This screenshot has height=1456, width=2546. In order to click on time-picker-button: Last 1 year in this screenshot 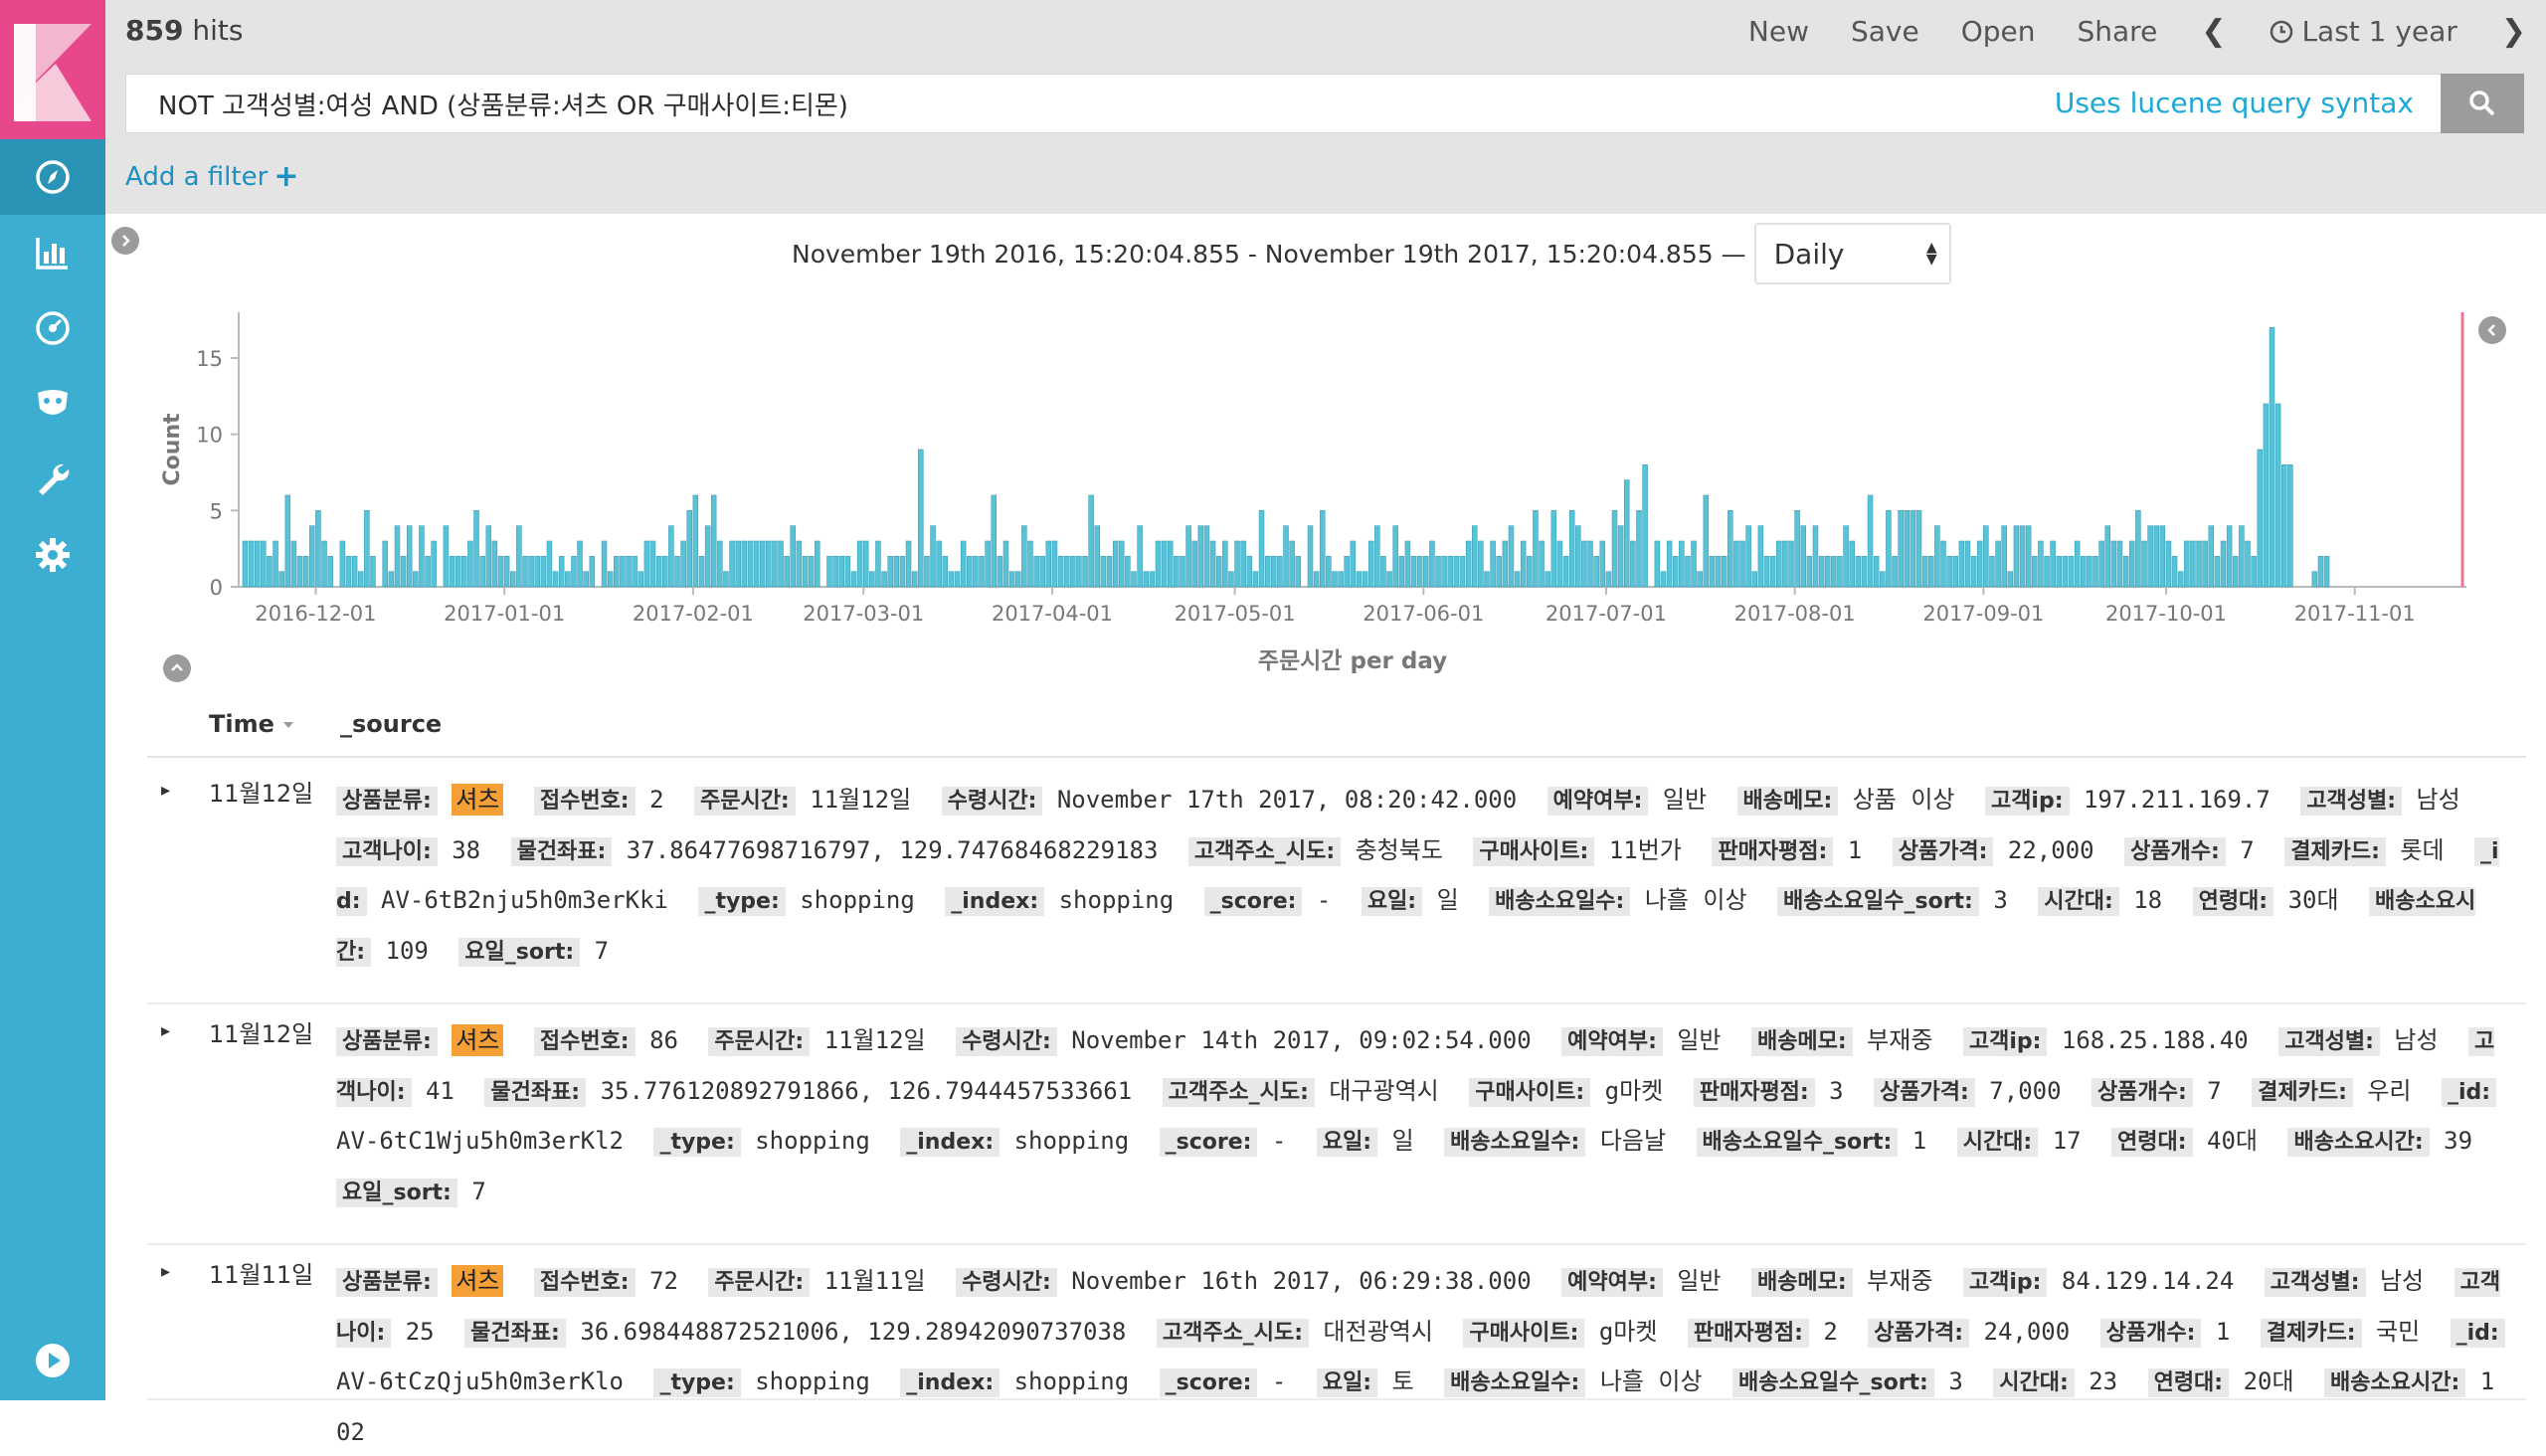, I will do `click(2363, 31)`.